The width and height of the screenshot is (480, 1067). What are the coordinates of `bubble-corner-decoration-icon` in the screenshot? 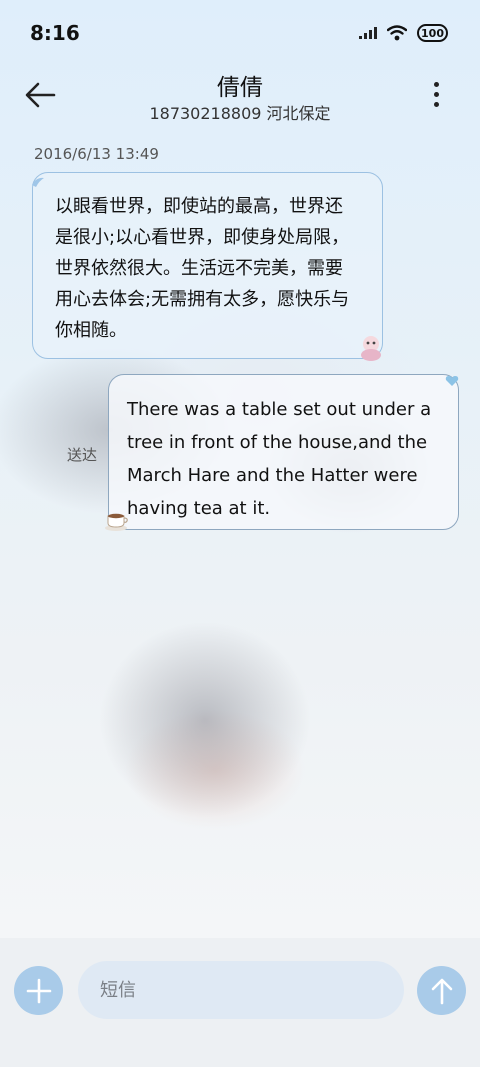 It's located at (38, 182).